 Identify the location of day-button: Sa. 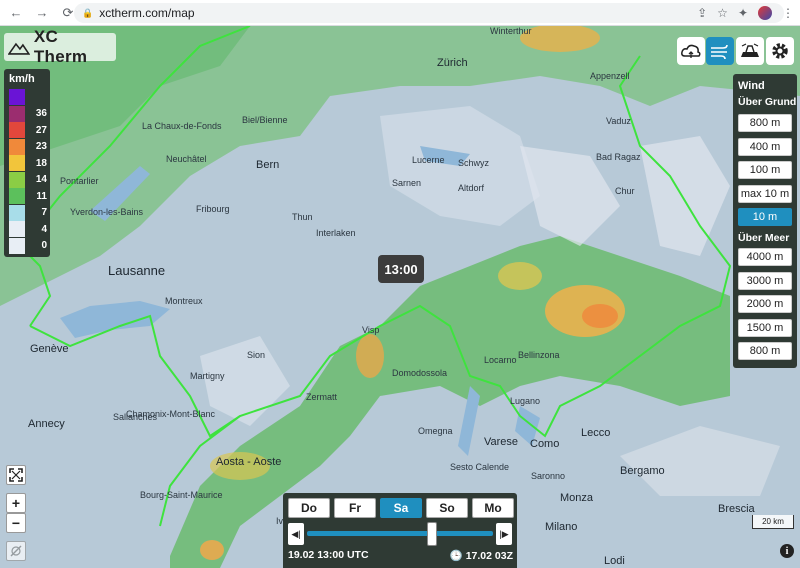
(401, 508).